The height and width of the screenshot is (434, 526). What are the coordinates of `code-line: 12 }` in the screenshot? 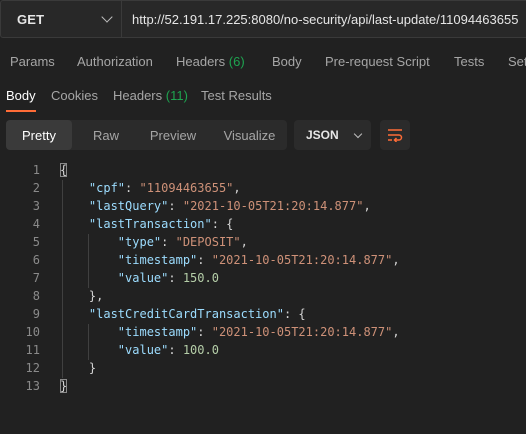 It's located at (263, 369).